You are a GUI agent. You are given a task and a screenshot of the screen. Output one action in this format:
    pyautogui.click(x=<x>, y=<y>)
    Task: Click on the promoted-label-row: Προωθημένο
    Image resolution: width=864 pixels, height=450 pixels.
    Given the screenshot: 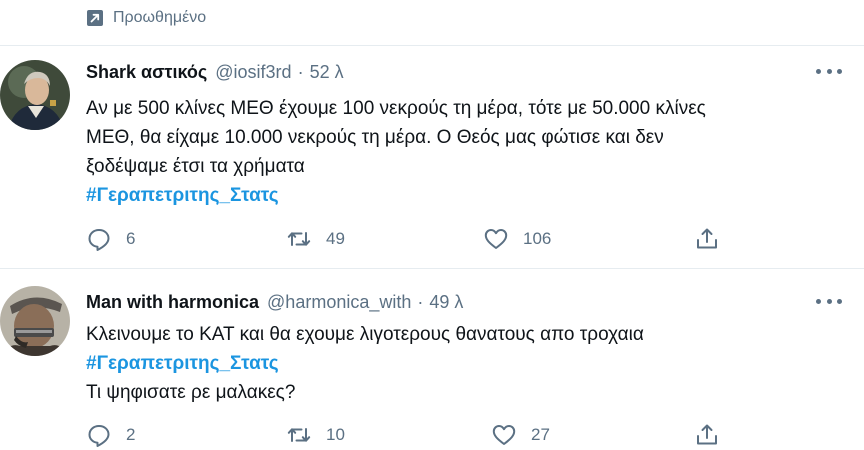 What is the action you would take?
    pyautogui.click(x=146, y=18)
    